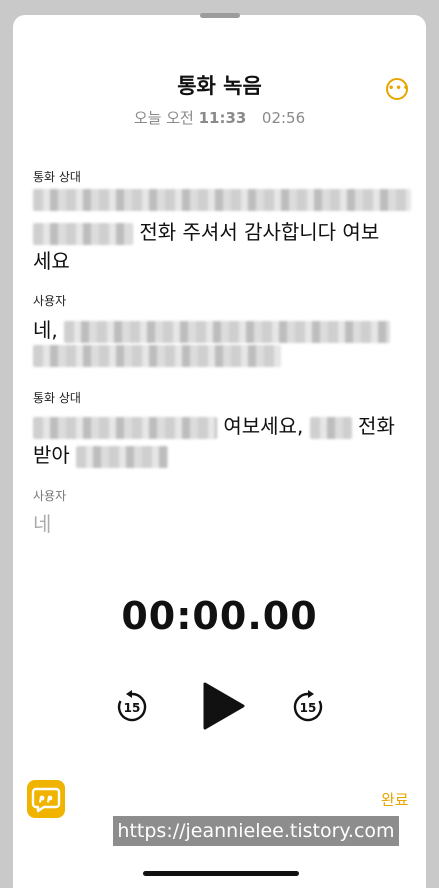 This screenshot has width=439, height=888. I want to click on skip-back-15-icon: 15, so click(132, 706).